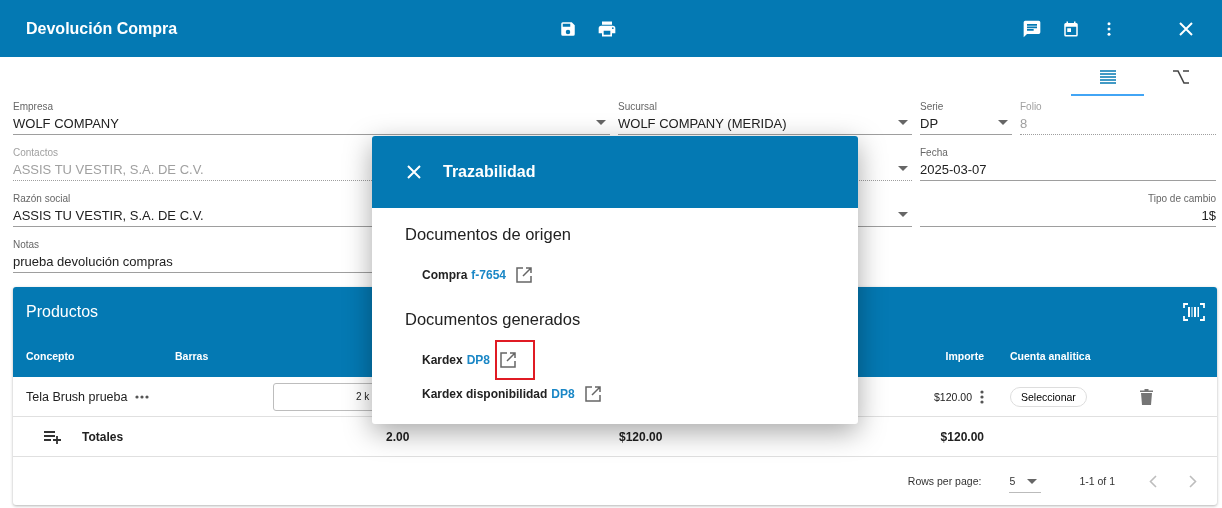  I want to click on rows-per-page-select: 5, so click(1025, 481).